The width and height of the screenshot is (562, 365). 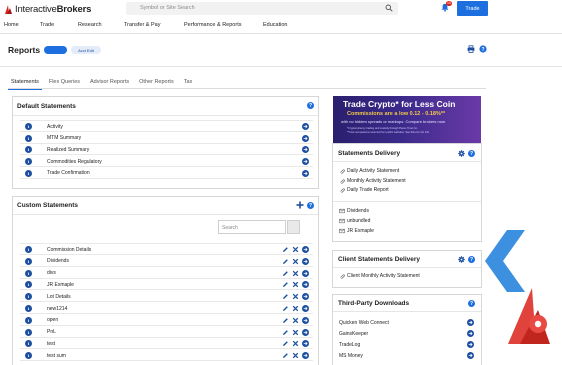 What do you see at coordinates (275, 25) in the screenshot?
I see `nav-education: Education` at bounding box center [275, 25].